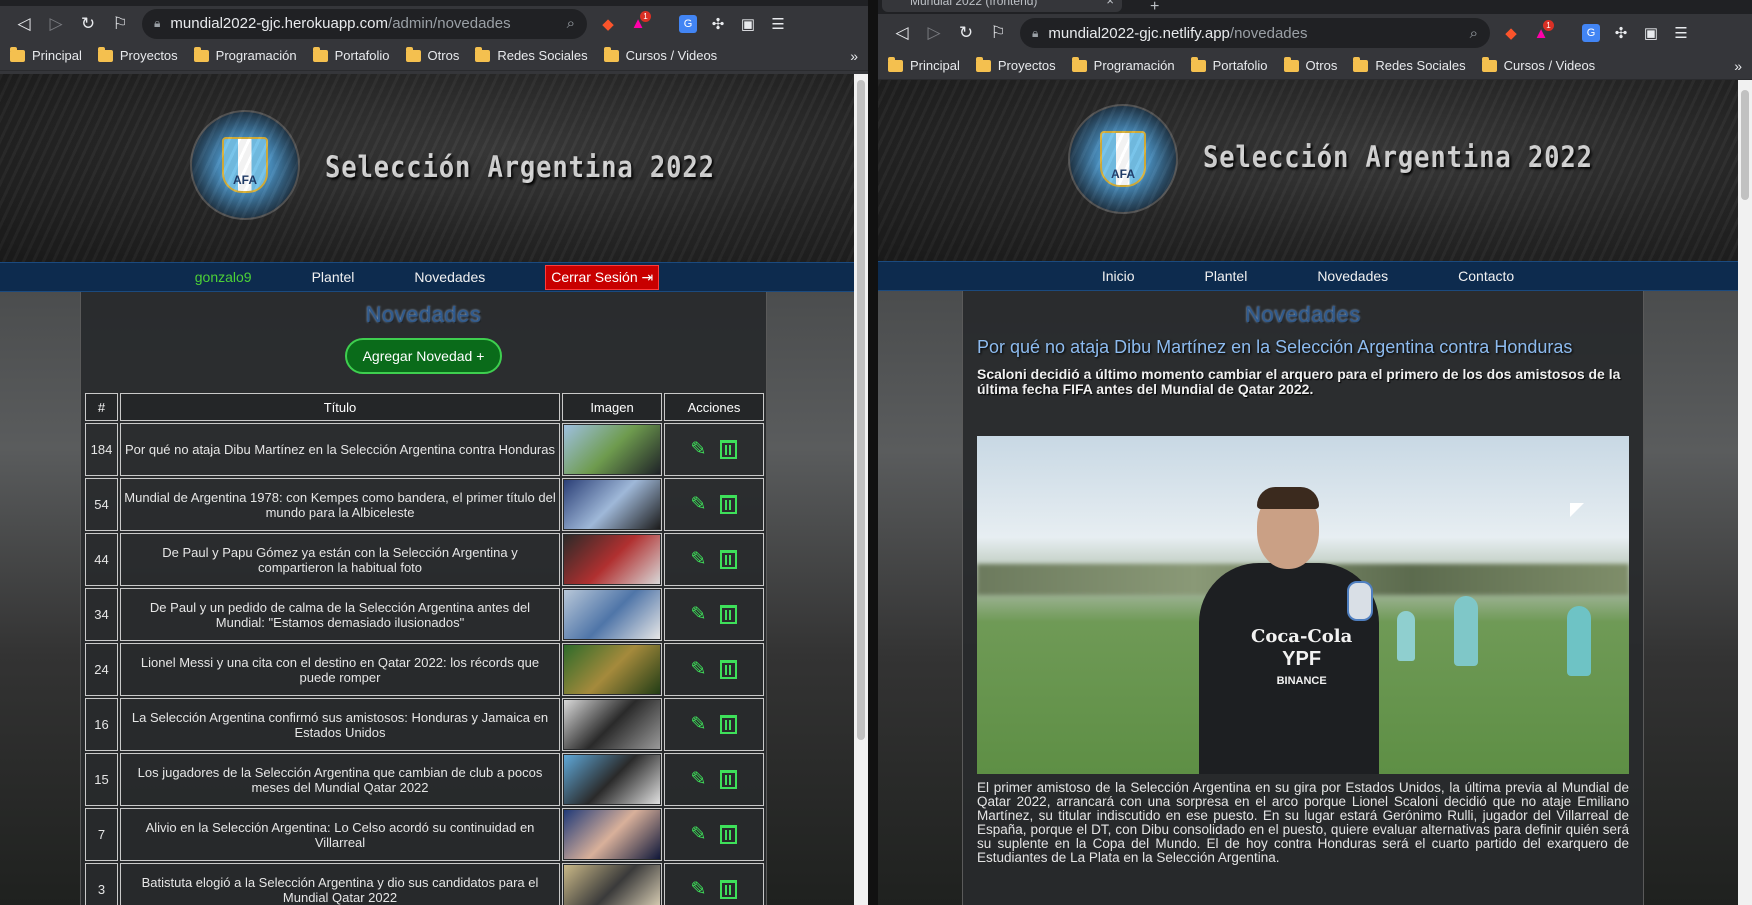  I want to click on col-header-id: #, so click(101, 407).